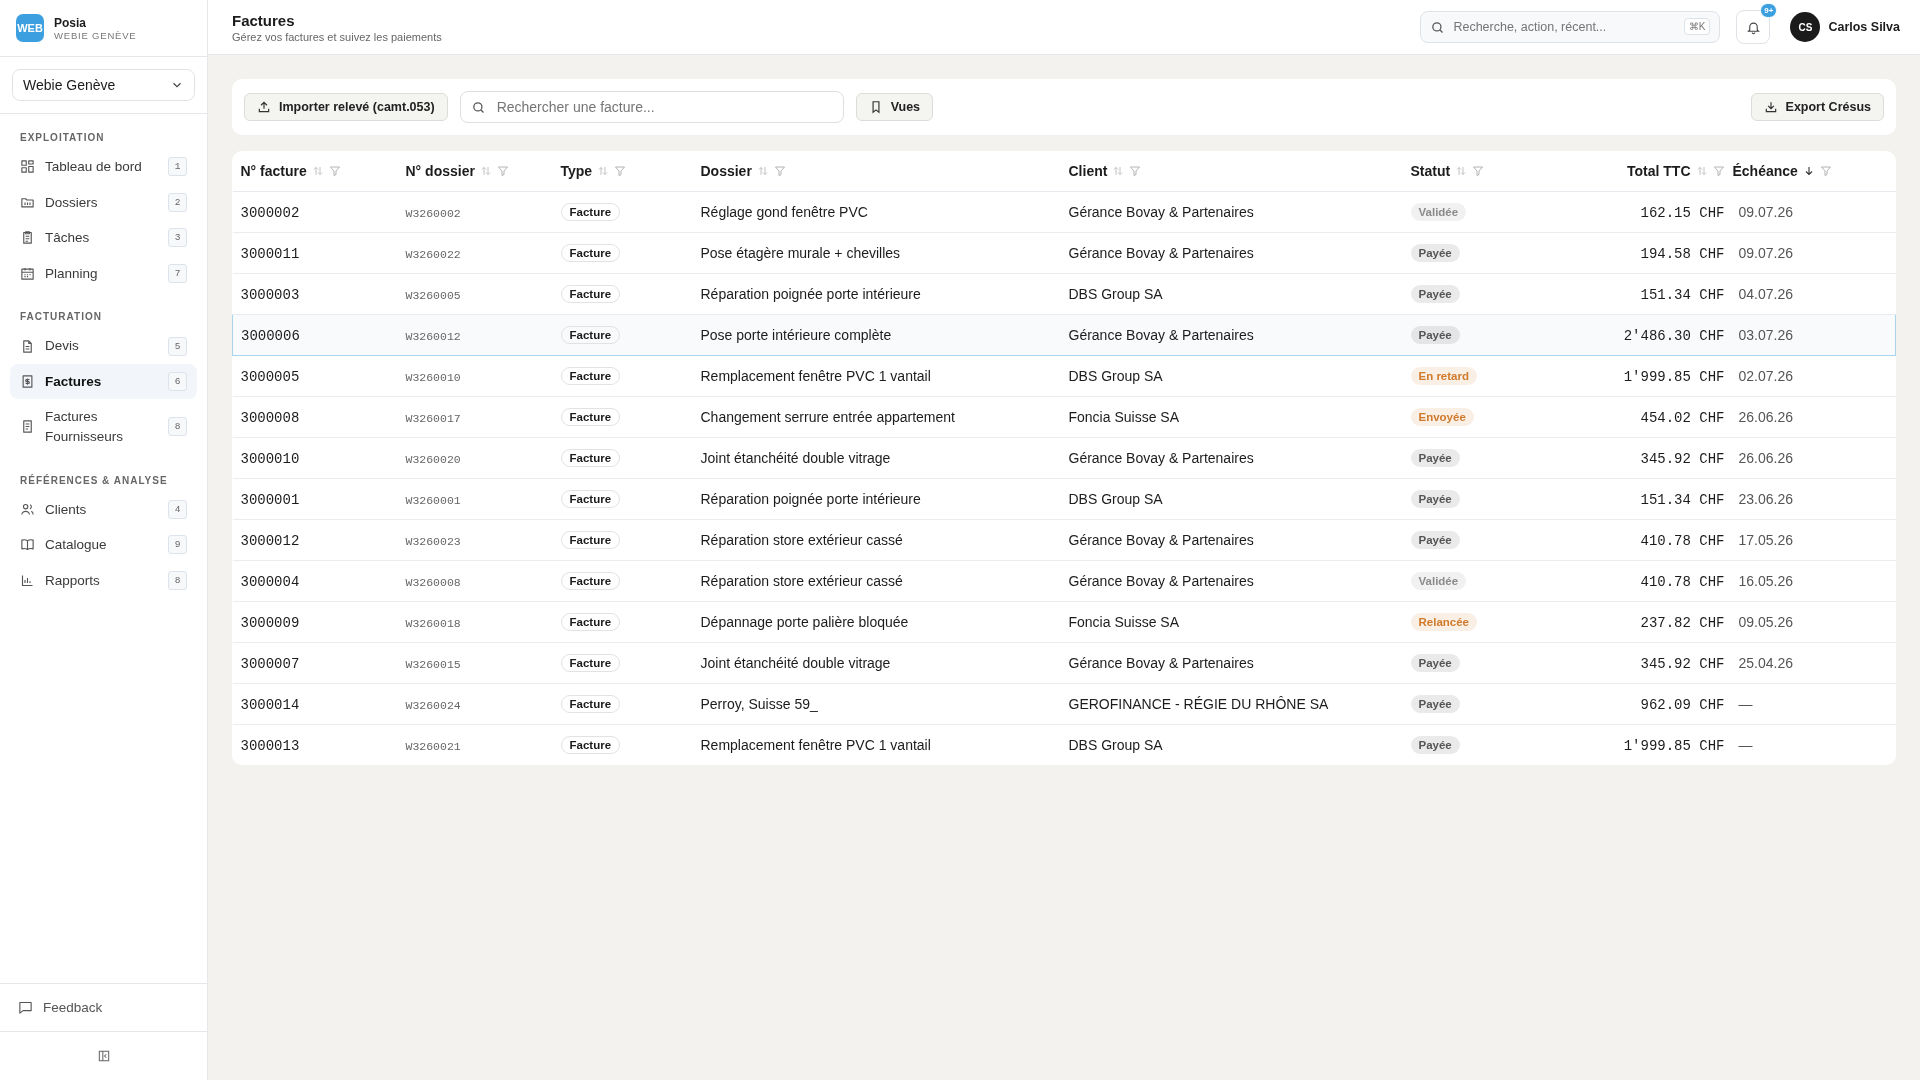  I want to click on section-title: FACTURATION, so click(61, 317).